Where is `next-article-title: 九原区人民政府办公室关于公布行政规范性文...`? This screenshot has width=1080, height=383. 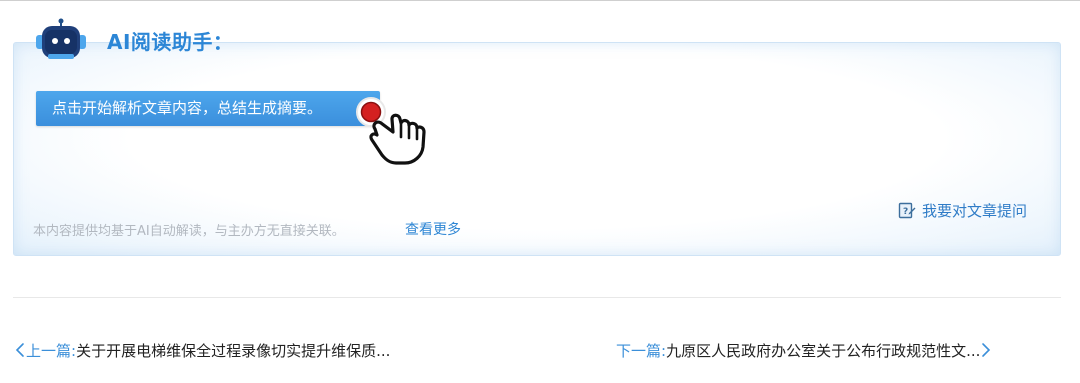 next-article-title: 九原区人民政府办公室关于公布行政规范性文... is located at coordinates (823, 350).